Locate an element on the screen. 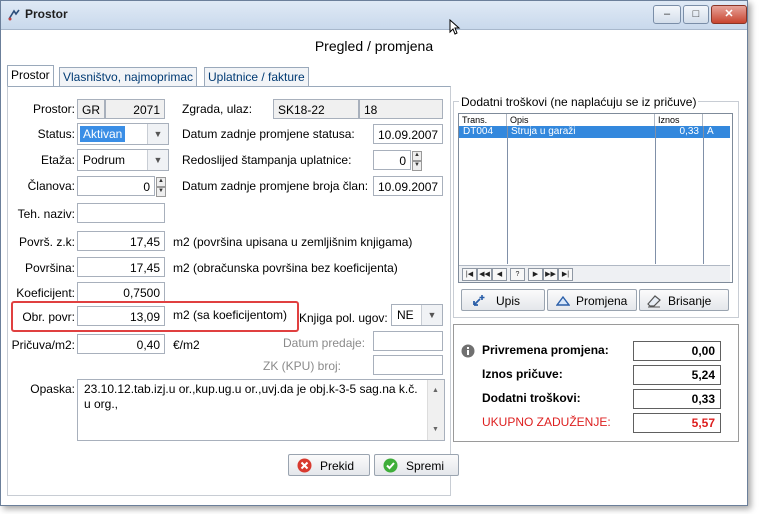 The height and width of the screenshot is (514, 768). row-opis: Struja u garaži is located at coordinates (543, 131).